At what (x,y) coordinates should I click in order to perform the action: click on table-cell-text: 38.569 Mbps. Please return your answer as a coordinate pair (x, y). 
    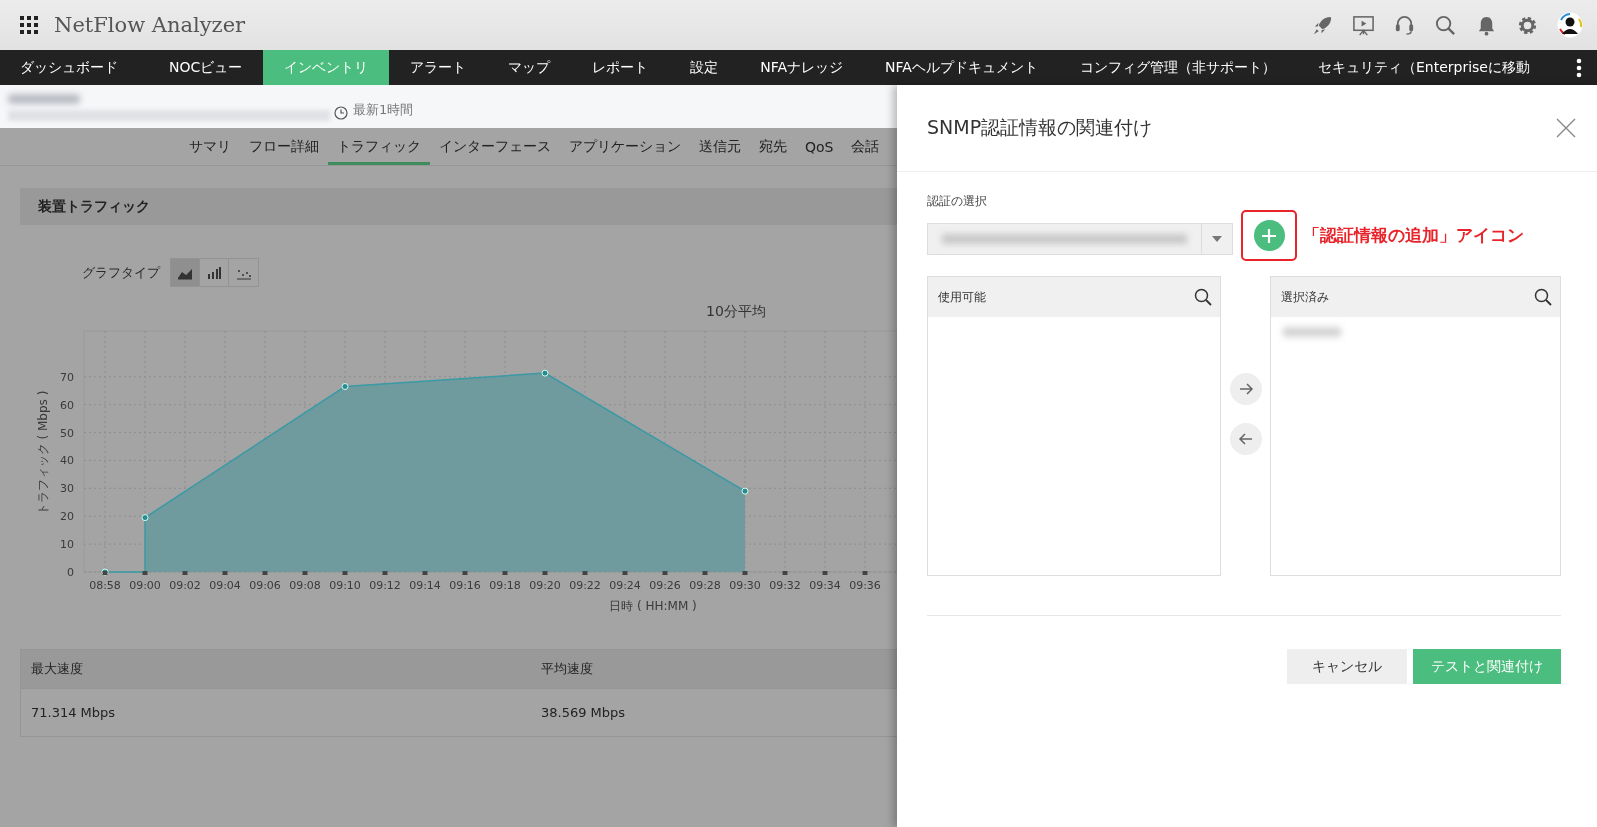
    Looking at the image, I should click on (583, 713).